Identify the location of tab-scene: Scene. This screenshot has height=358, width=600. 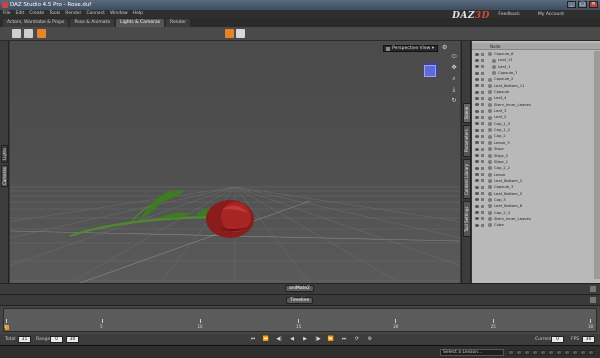
(467, 113).